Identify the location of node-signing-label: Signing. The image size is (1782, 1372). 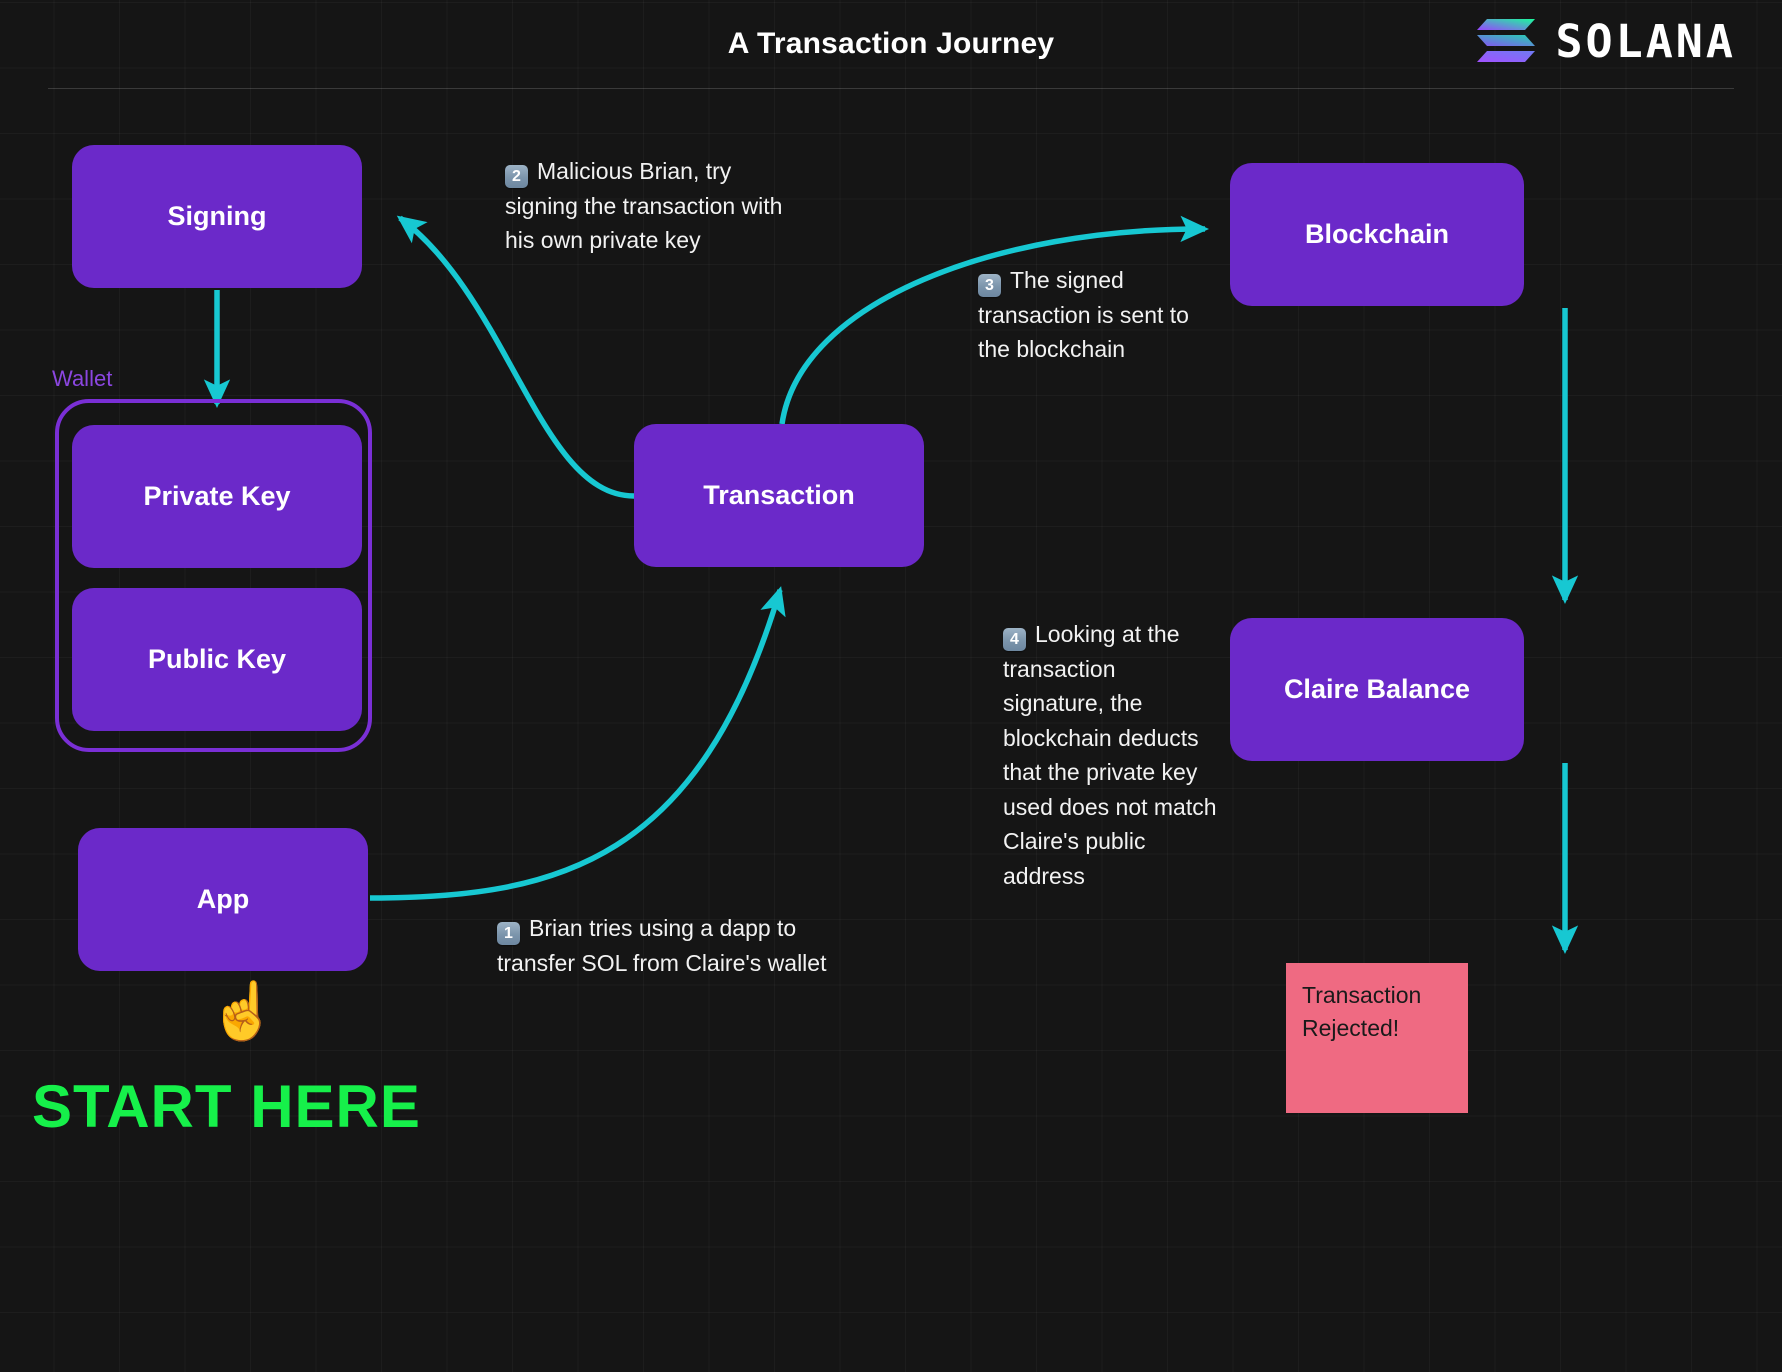
(217, 216).